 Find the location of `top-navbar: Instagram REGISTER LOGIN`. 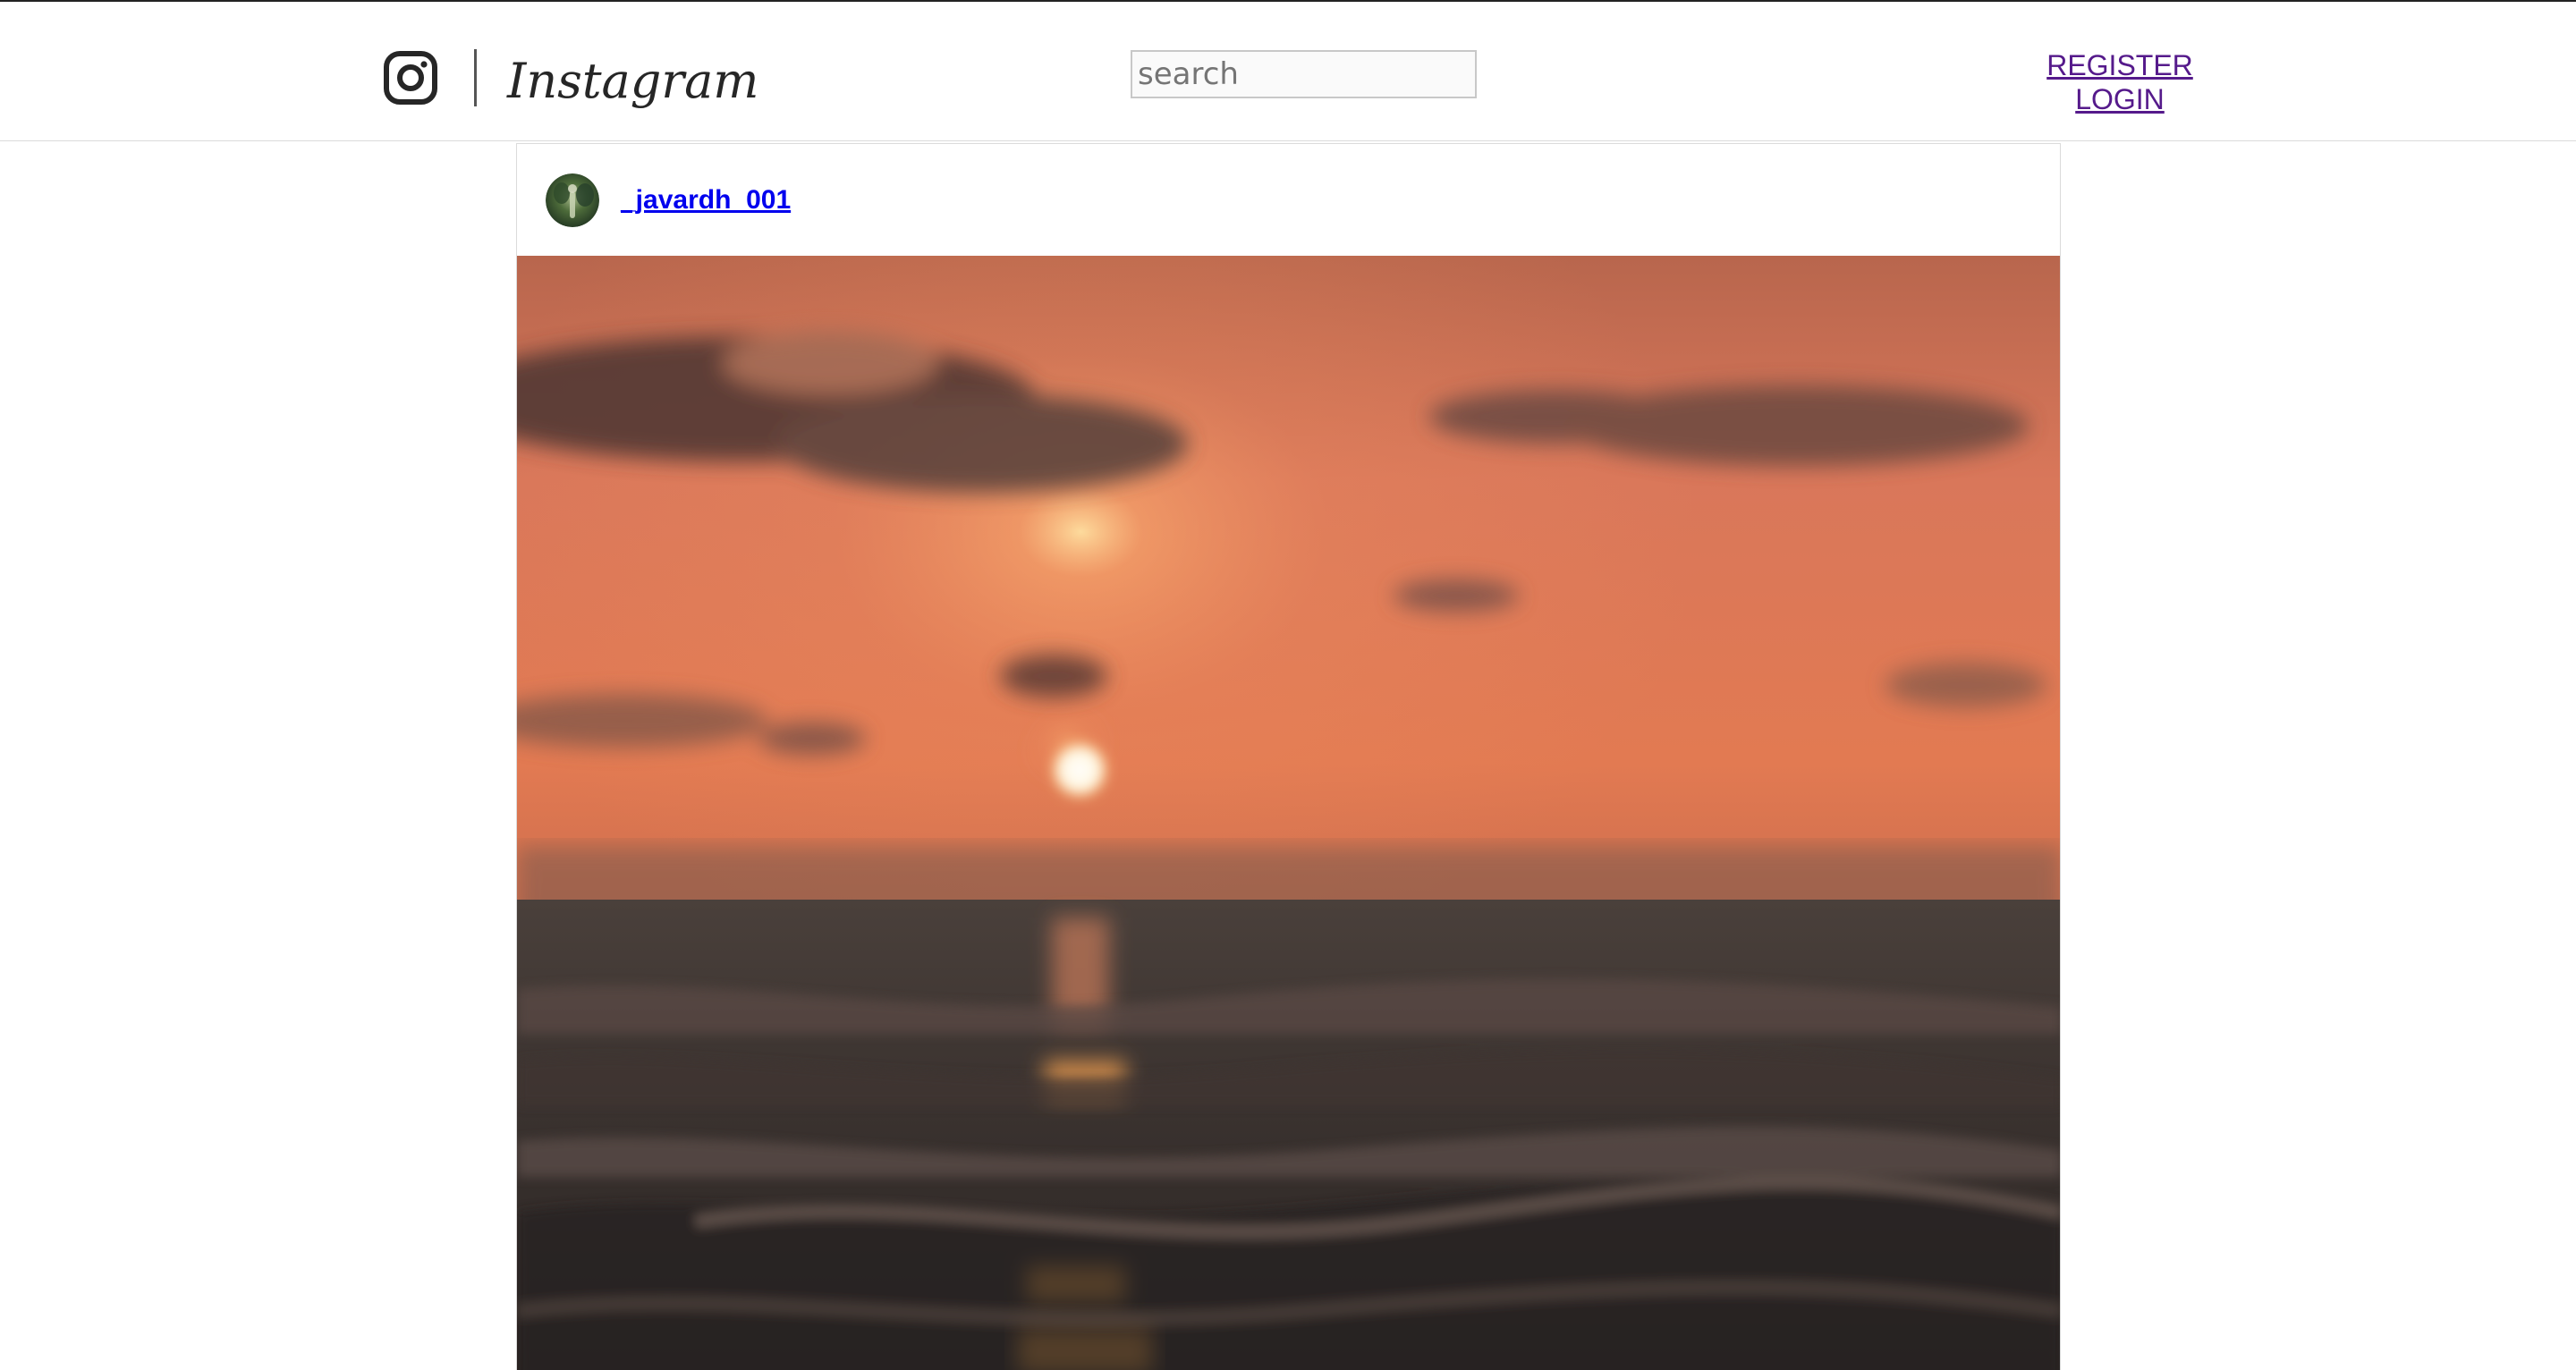

top-navbar: Instagram REGISTER LOGIN is located at coordinates (1288, 71).